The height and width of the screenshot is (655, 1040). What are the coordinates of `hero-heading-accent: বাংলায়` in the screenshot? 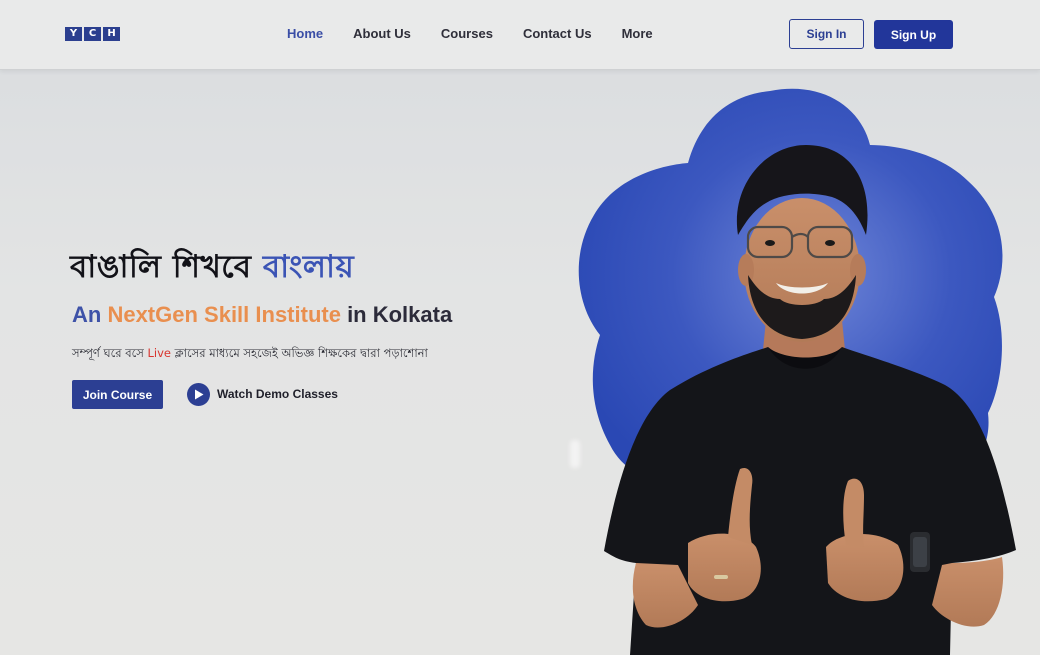 It's located at (308, 267).